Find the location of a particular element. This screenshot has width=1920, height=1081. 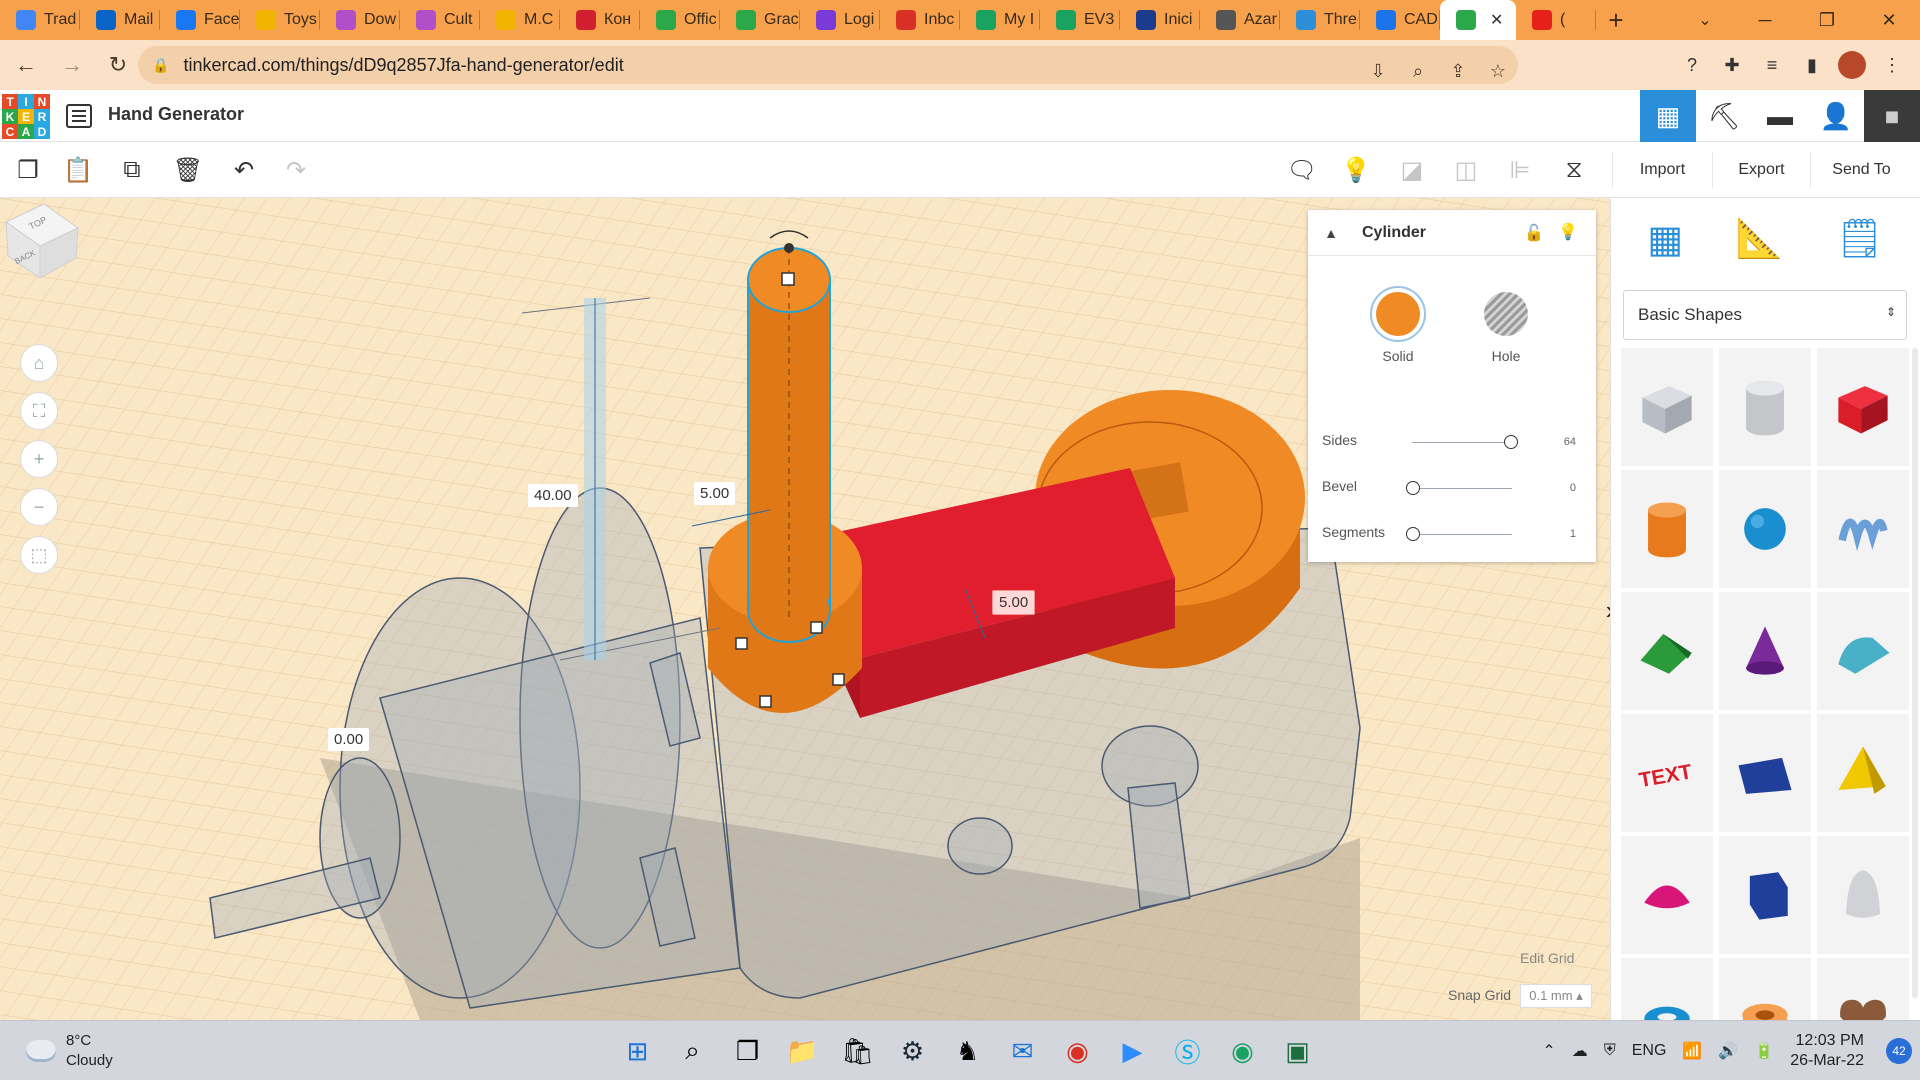

polygon-shape is located at coordinates (1765, 895).